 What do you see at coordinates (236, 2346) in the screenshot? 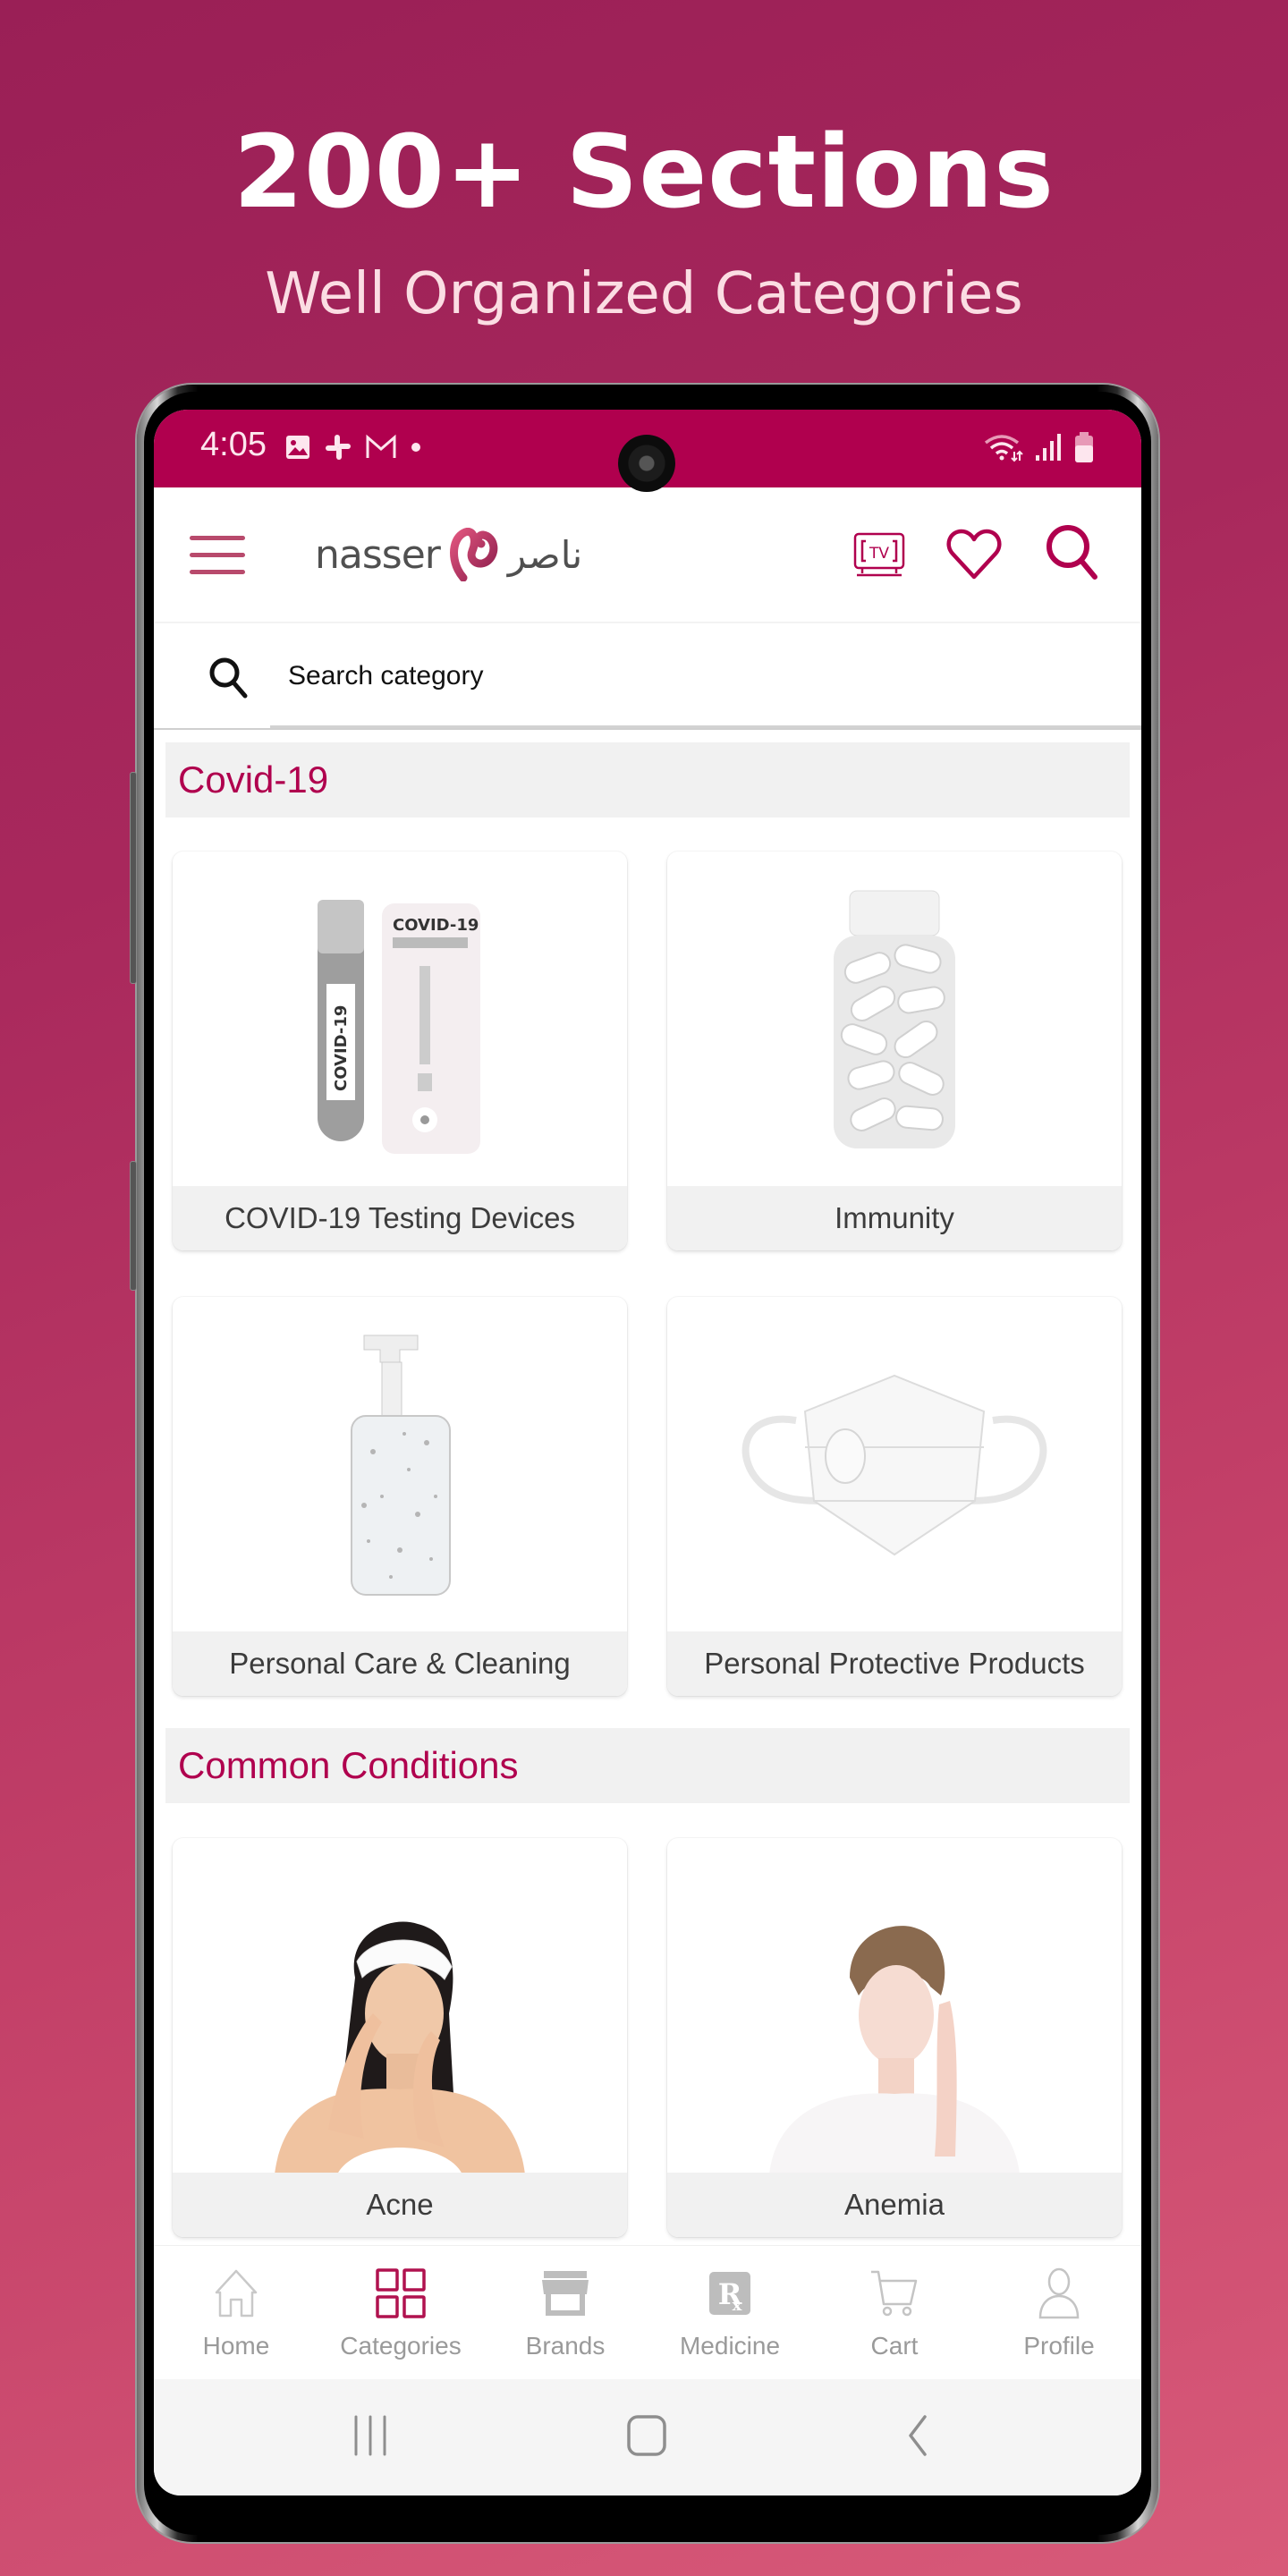
I see `nav-label: Home` at bounding box center [236, 2346].